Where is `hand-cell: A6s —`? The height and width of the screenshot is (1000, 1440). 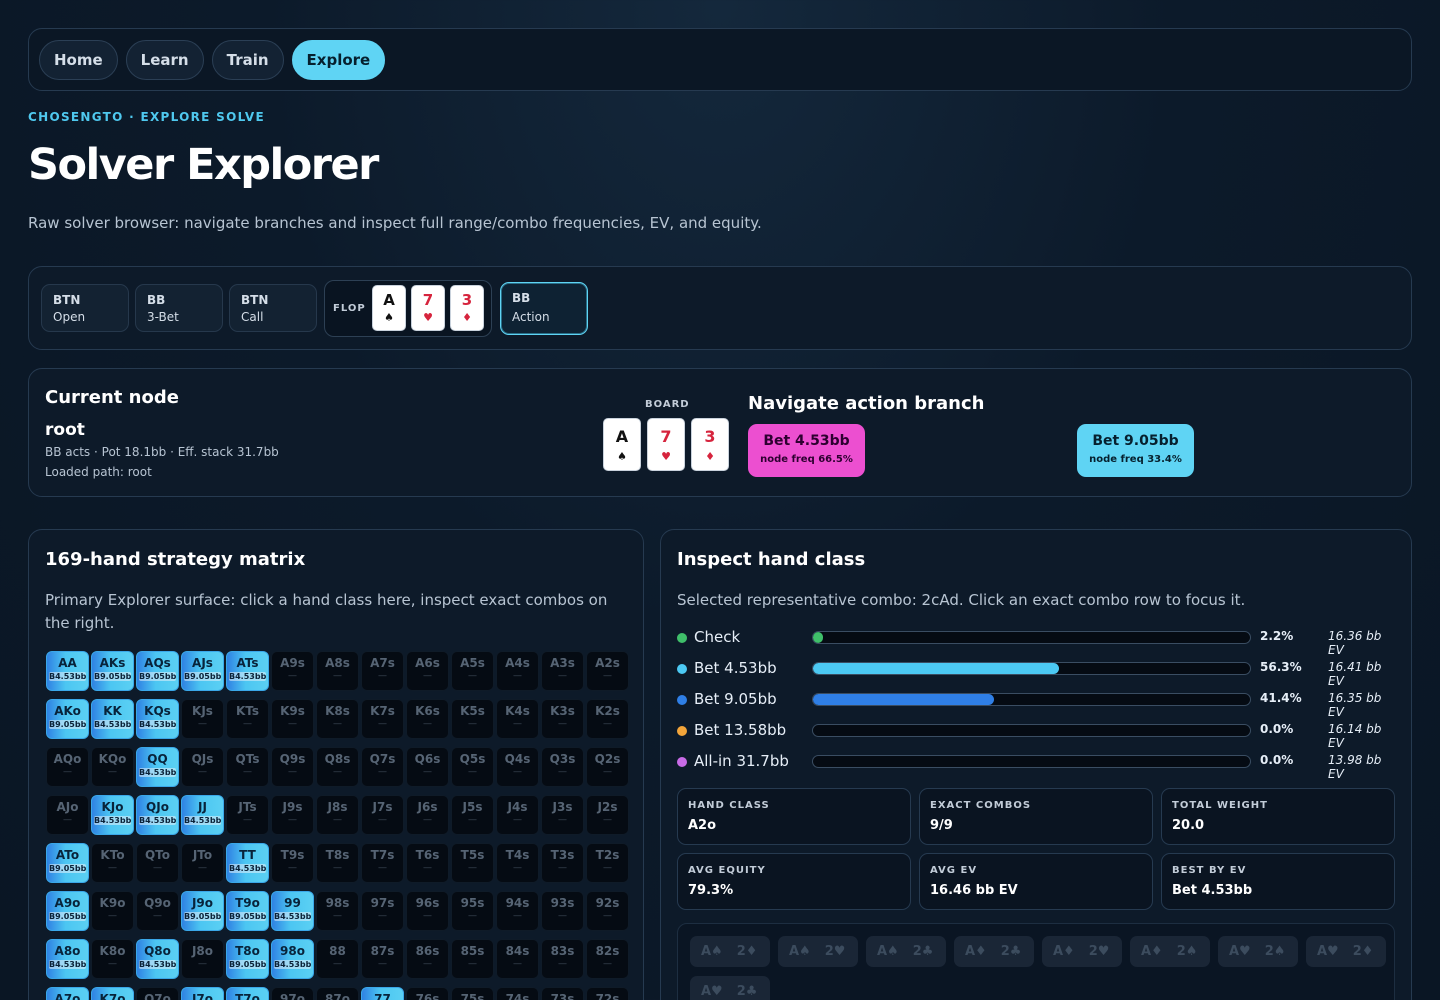
hand-cell: A6s — is located at coordinates (427, 671).